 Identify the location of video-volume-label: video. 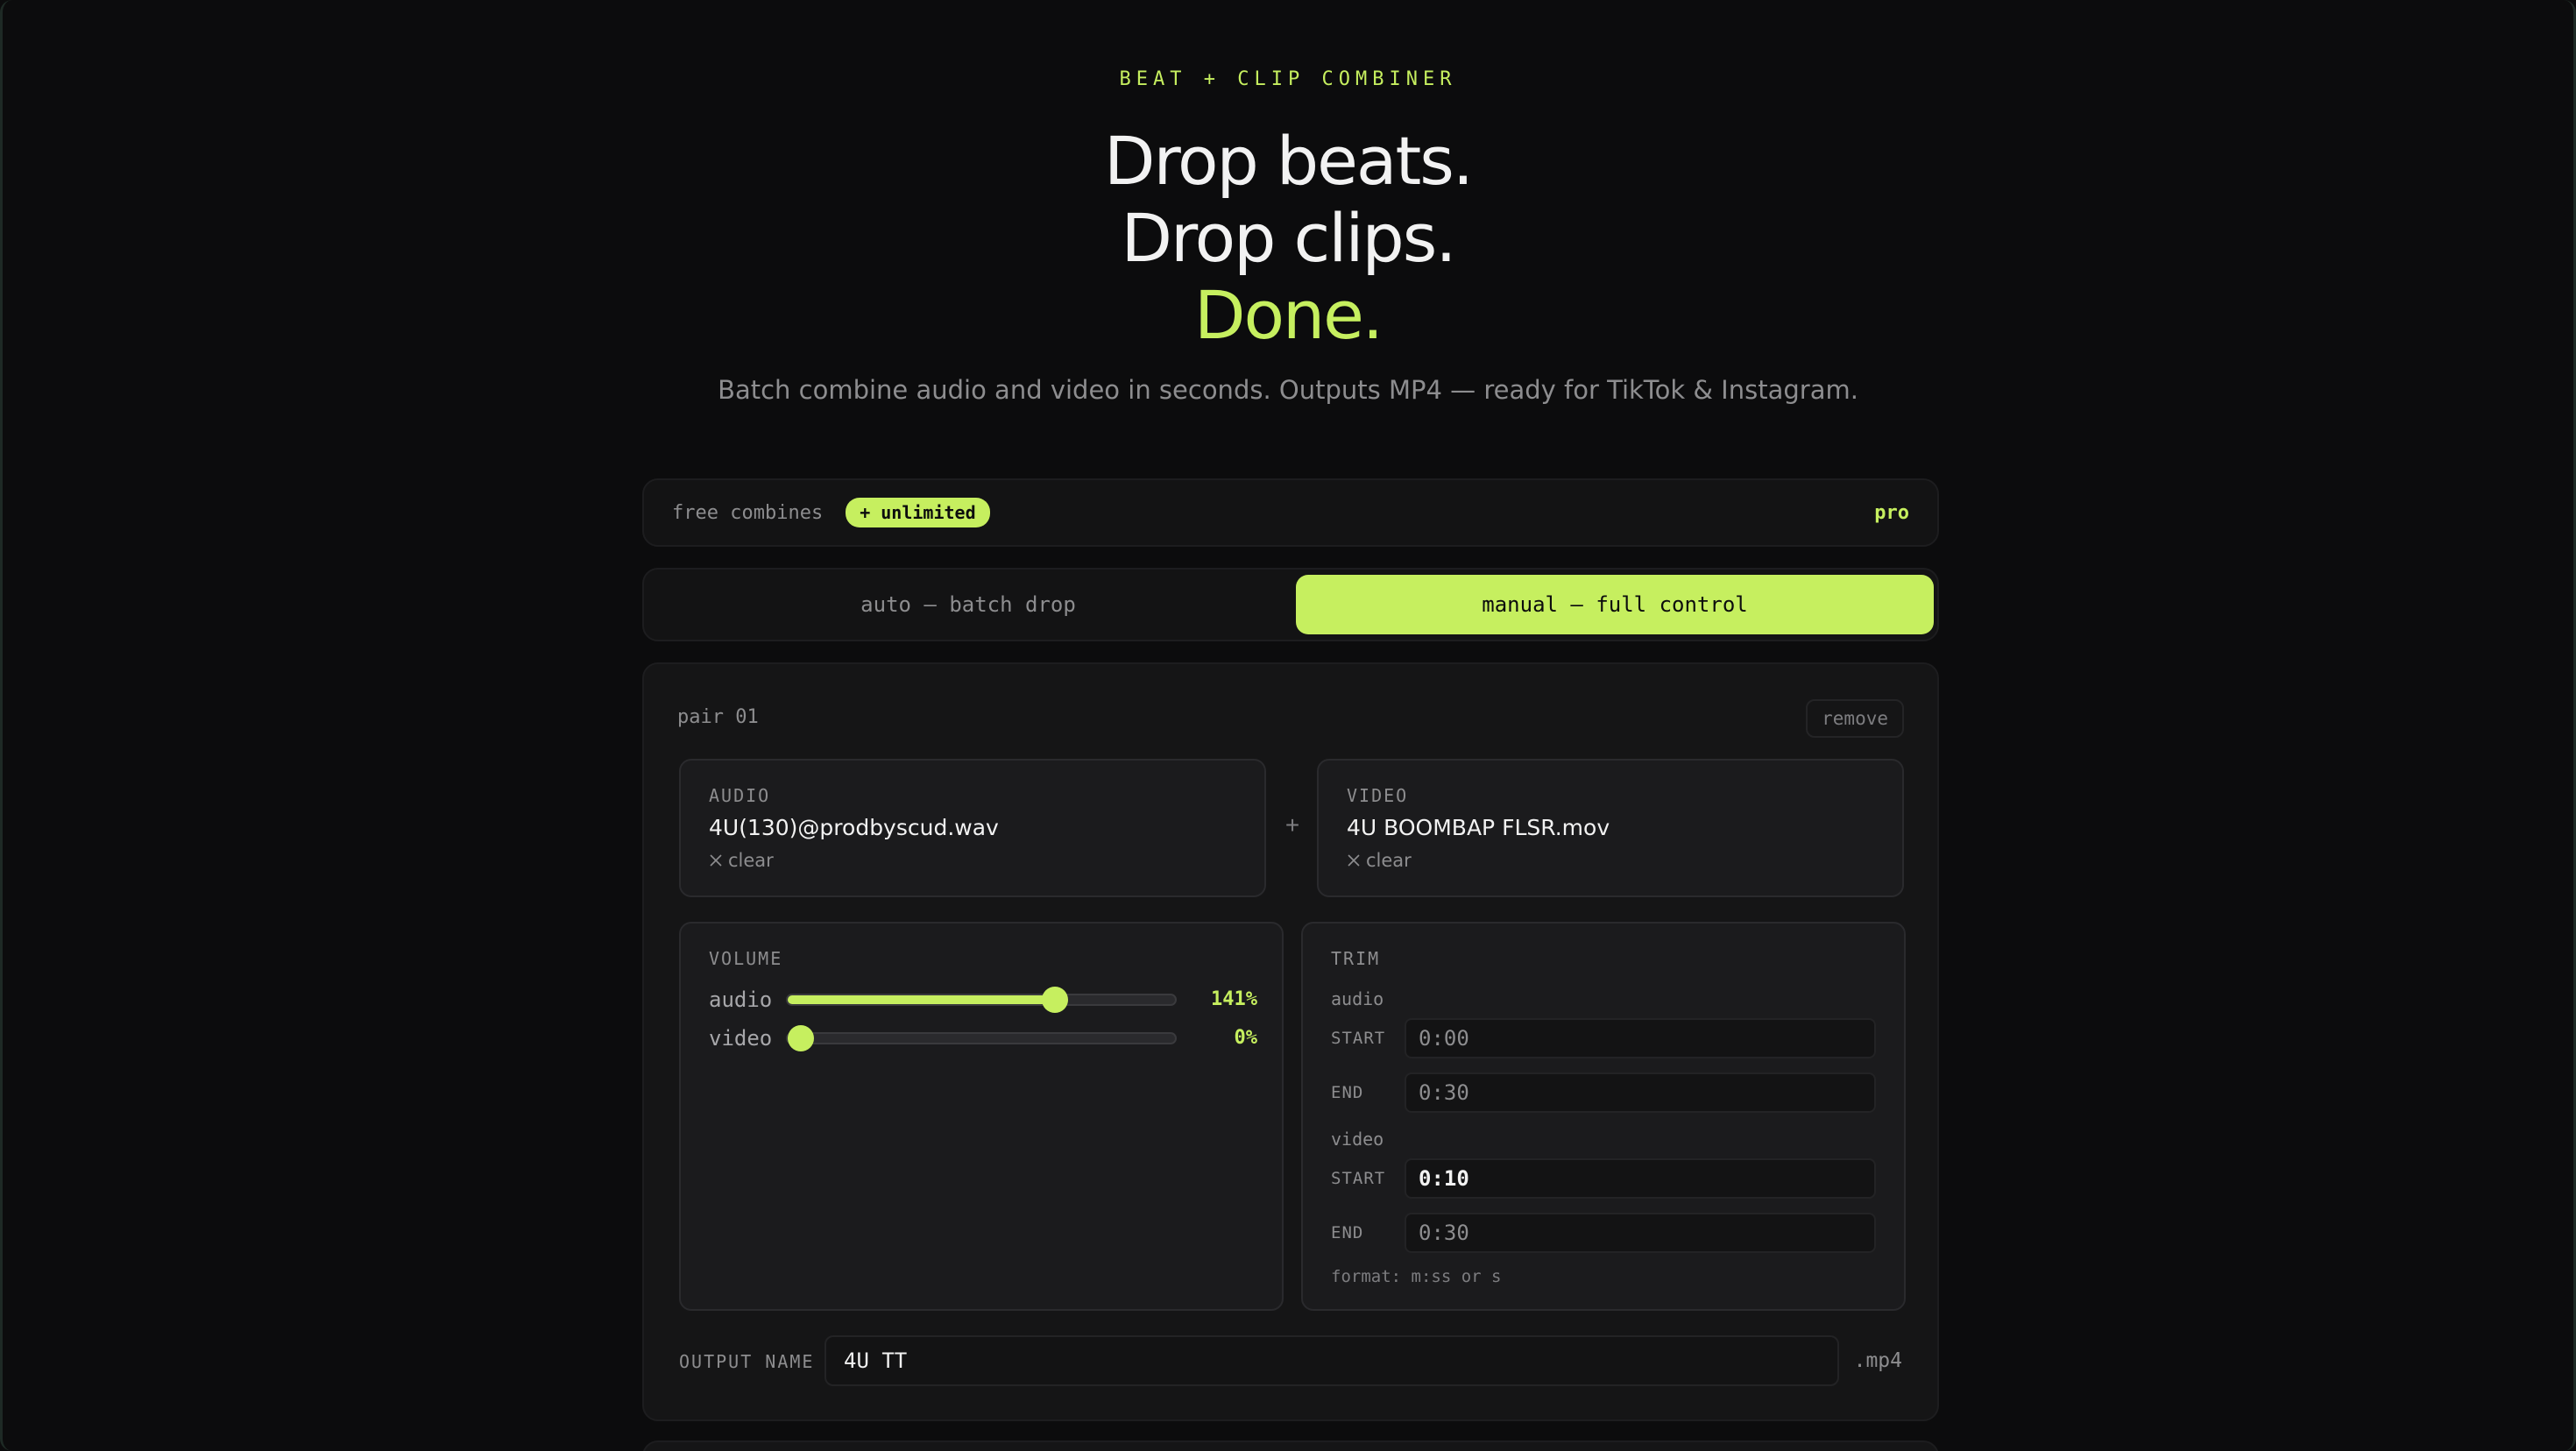
(741, 1038).